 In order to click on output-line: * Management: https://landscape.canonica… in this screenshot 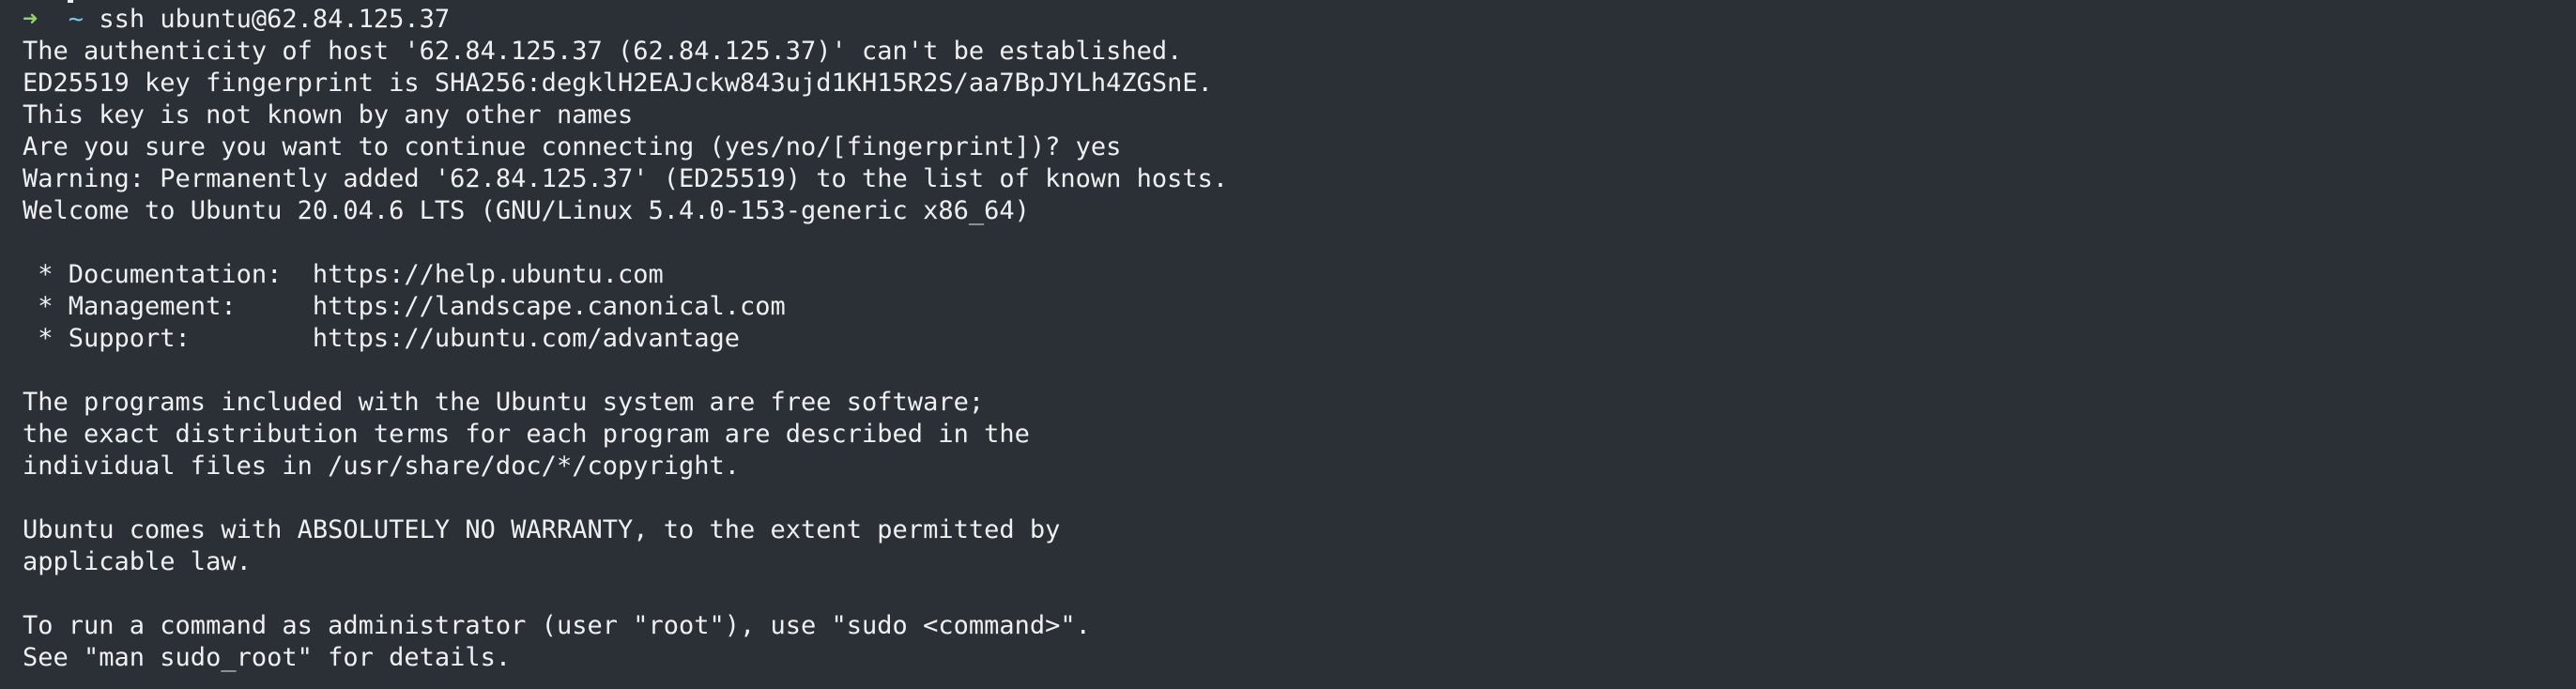, I will do `click(405, 306)`.